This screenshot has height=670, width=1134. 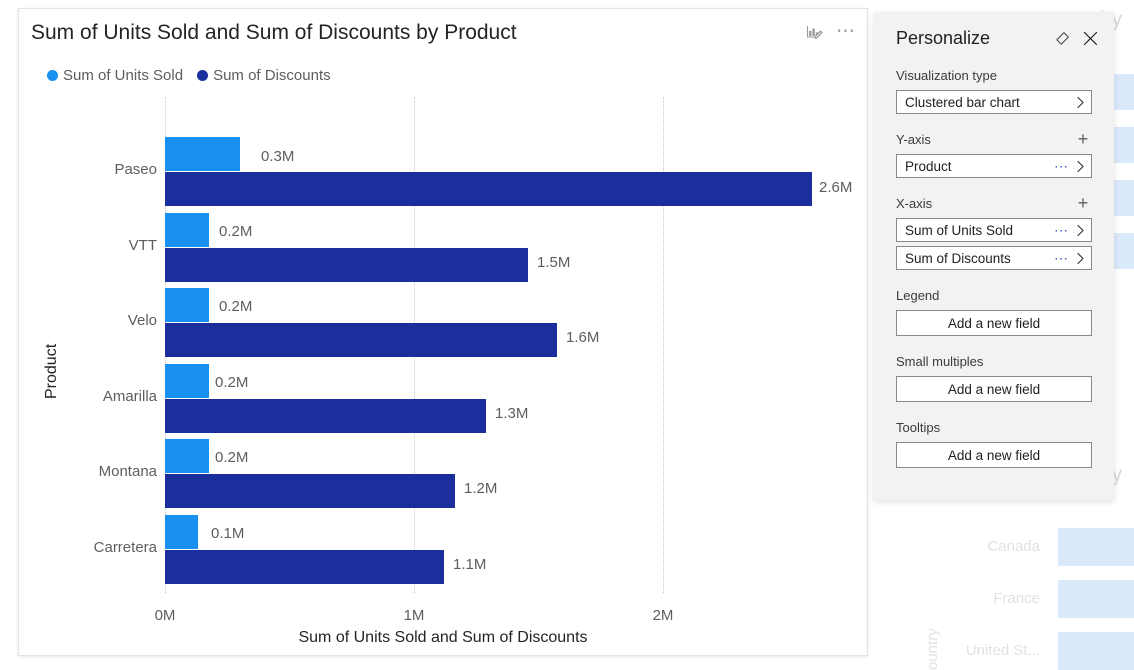 What do you see at coordinates (346, 265) in the screenshot?
I see `bar-discounts-vtt` at bounding box center [346, 265].